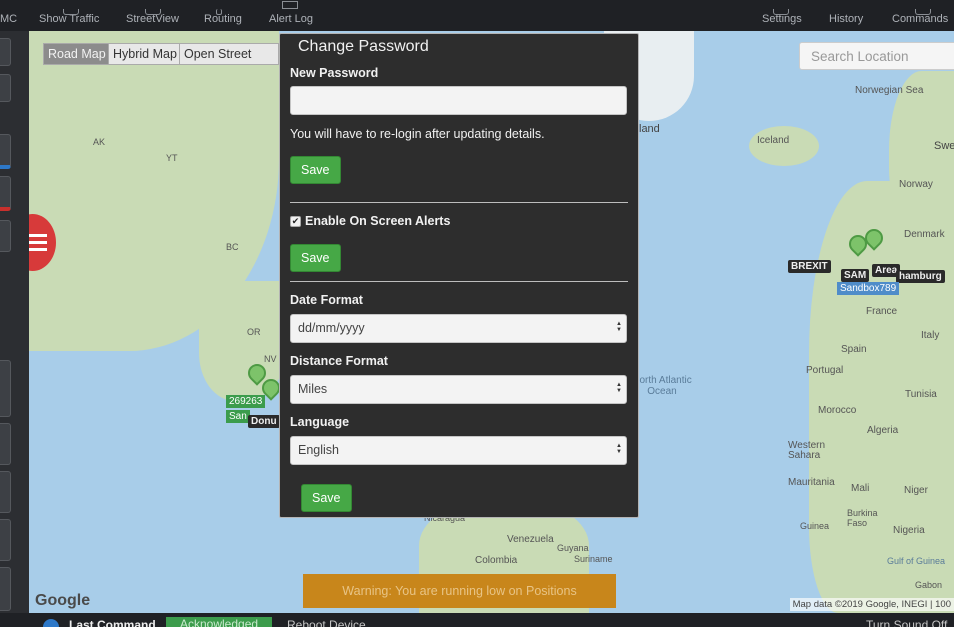  What do you see at coordinates (909, 530) in the screenshot?
I see `map-label: Nigeria` at bounding box center [909, 530].